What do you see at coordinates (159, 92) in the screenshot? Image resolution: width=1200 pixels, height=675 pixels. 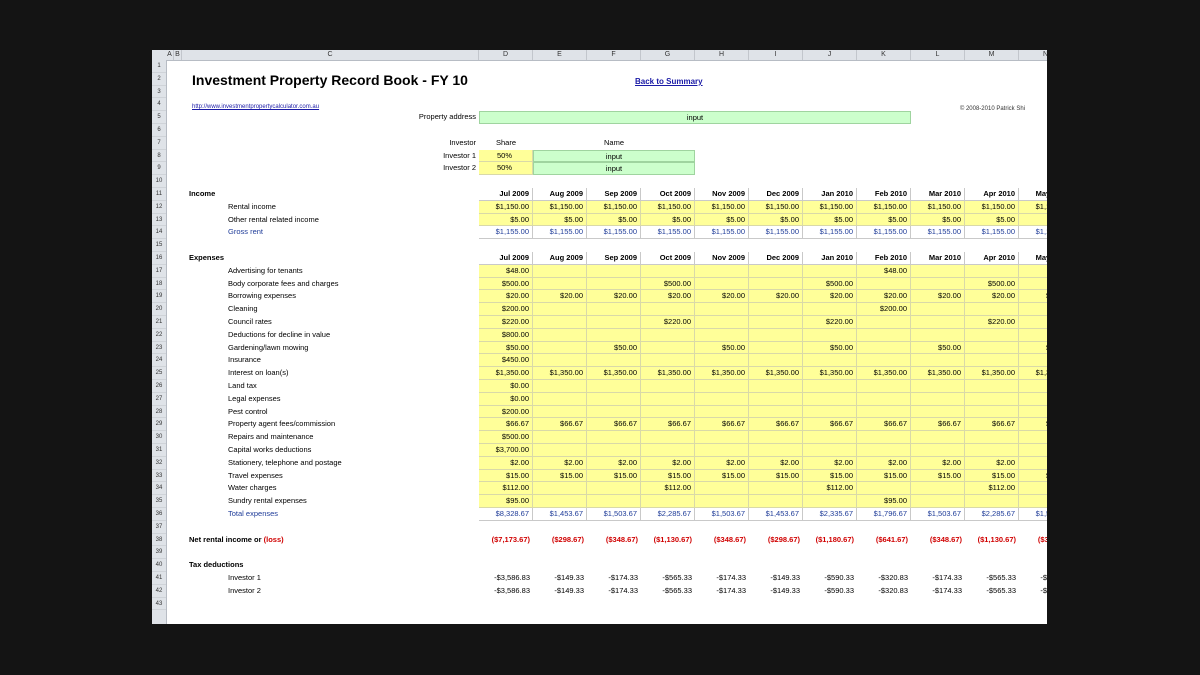 I see `row-header-3: 3` at bounding box center [159, 92].